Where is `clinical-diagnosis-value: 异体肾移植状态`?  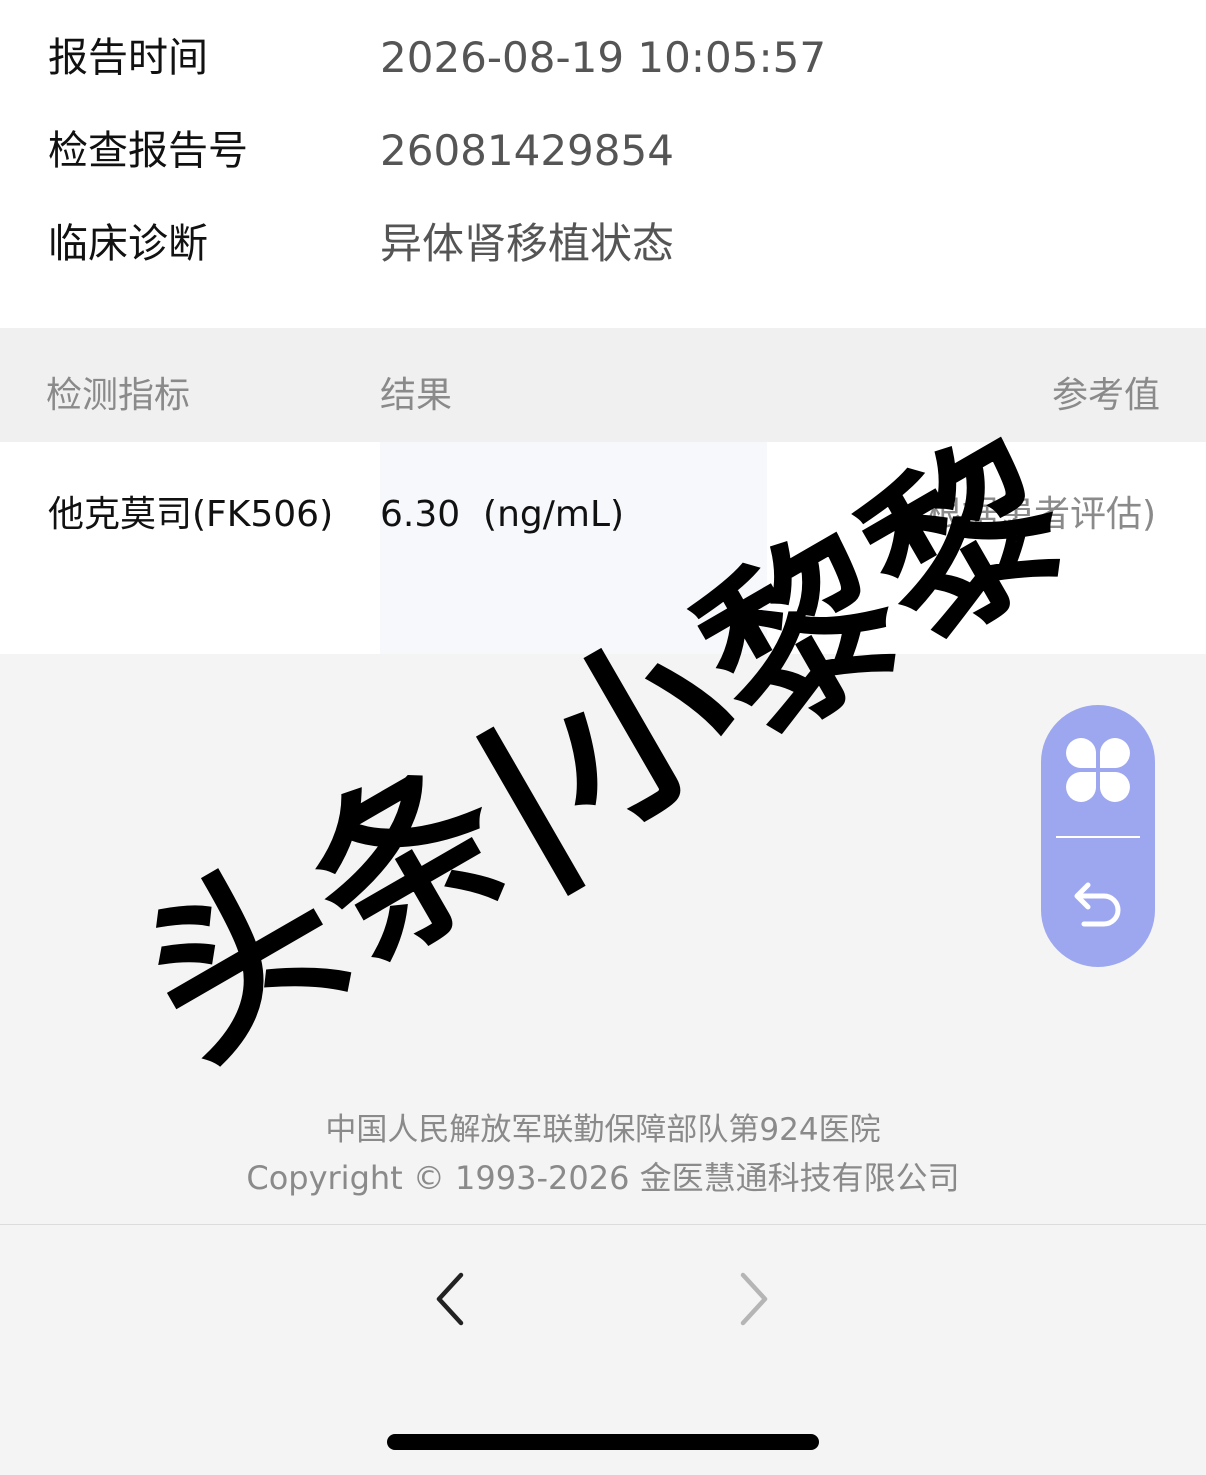 clinical-diagnosis-value: 异体肾移植状态 is located at coordinates (527, 243).